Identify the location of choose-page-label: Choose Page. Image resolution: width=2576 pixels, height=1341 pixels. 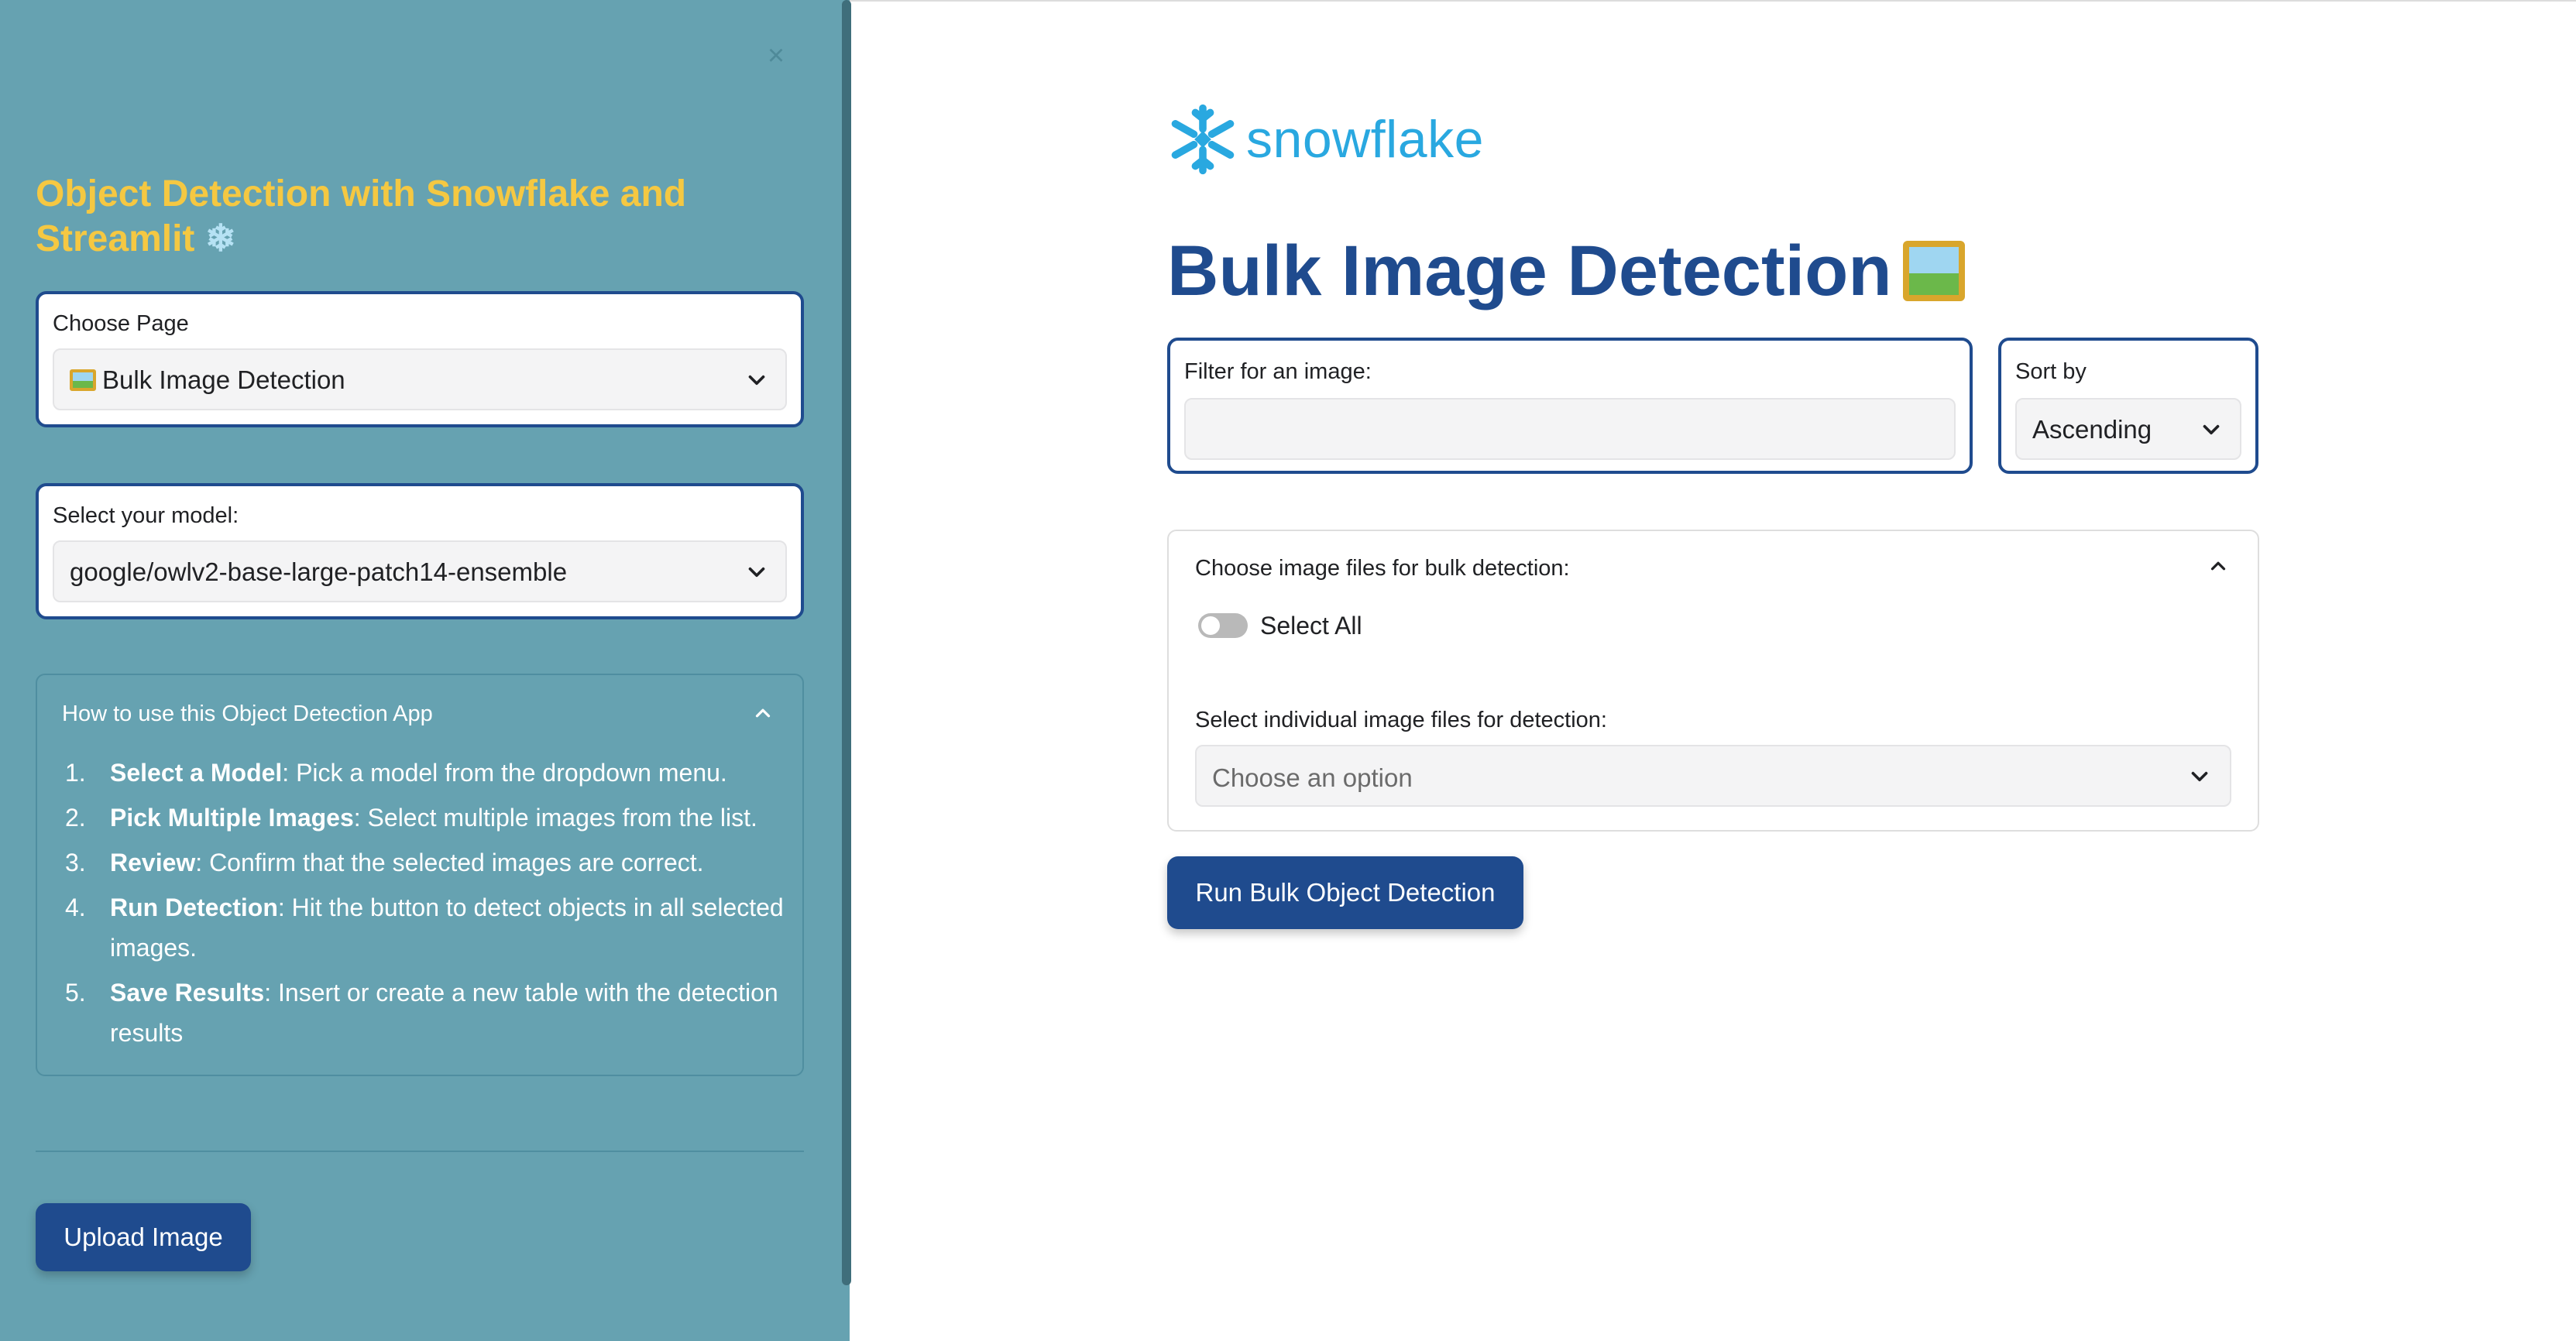
(121, 323).